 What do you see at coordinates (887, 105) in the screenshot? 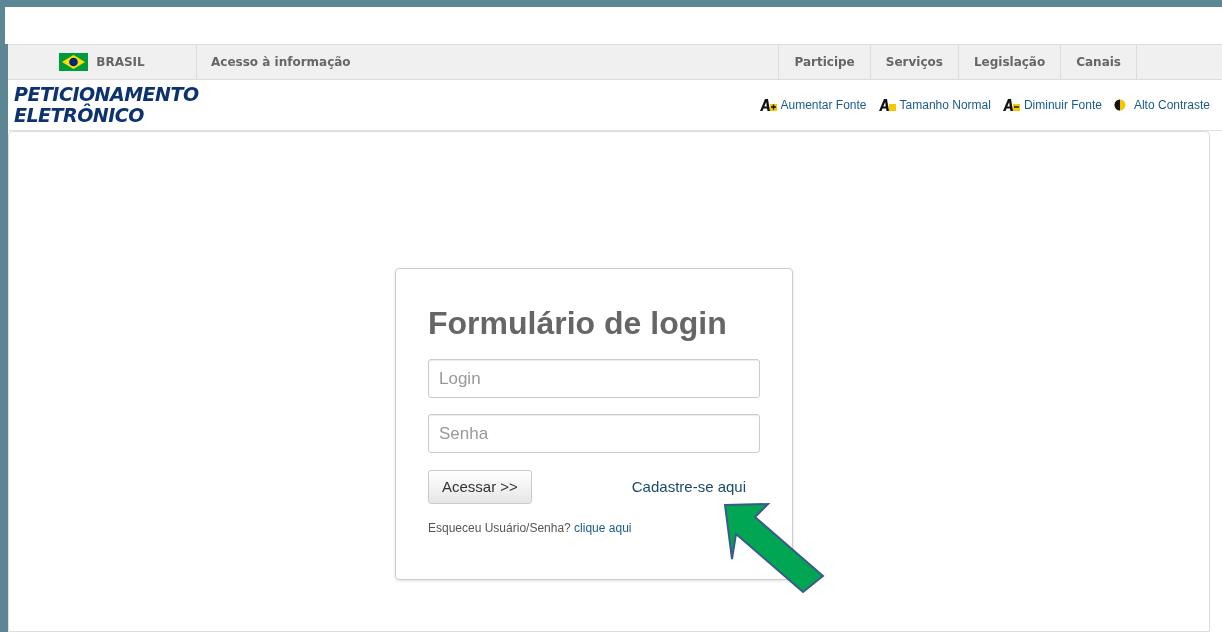
I see `font-normal-icon` at bounding box center [887, 105].